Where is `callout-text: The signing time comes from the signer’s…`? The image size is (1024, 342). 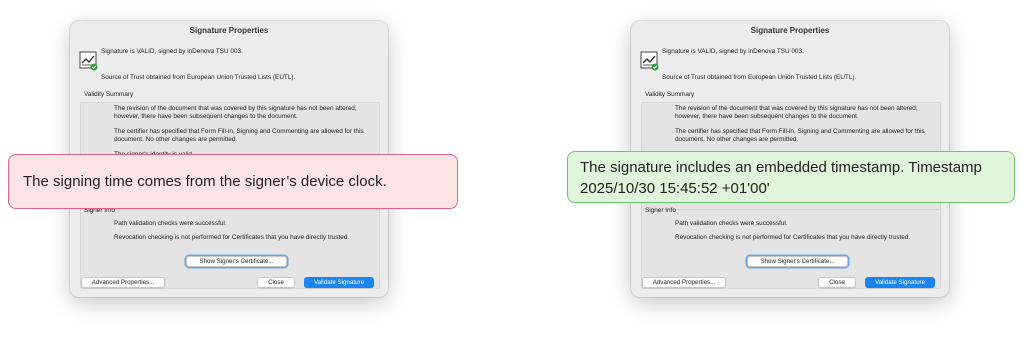 callout-text: The signing time comes from the signer’s… is located at coordinates (205, 181).